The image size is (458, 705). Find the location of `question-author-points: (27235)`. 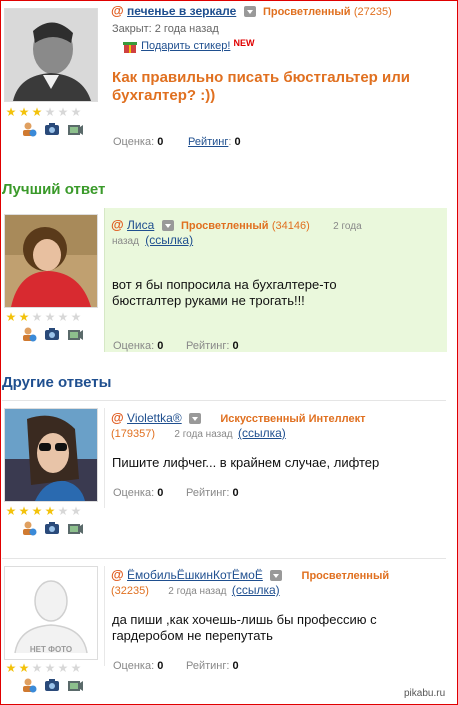

question-author-points: (27235) is located at coordinates (372, 12).